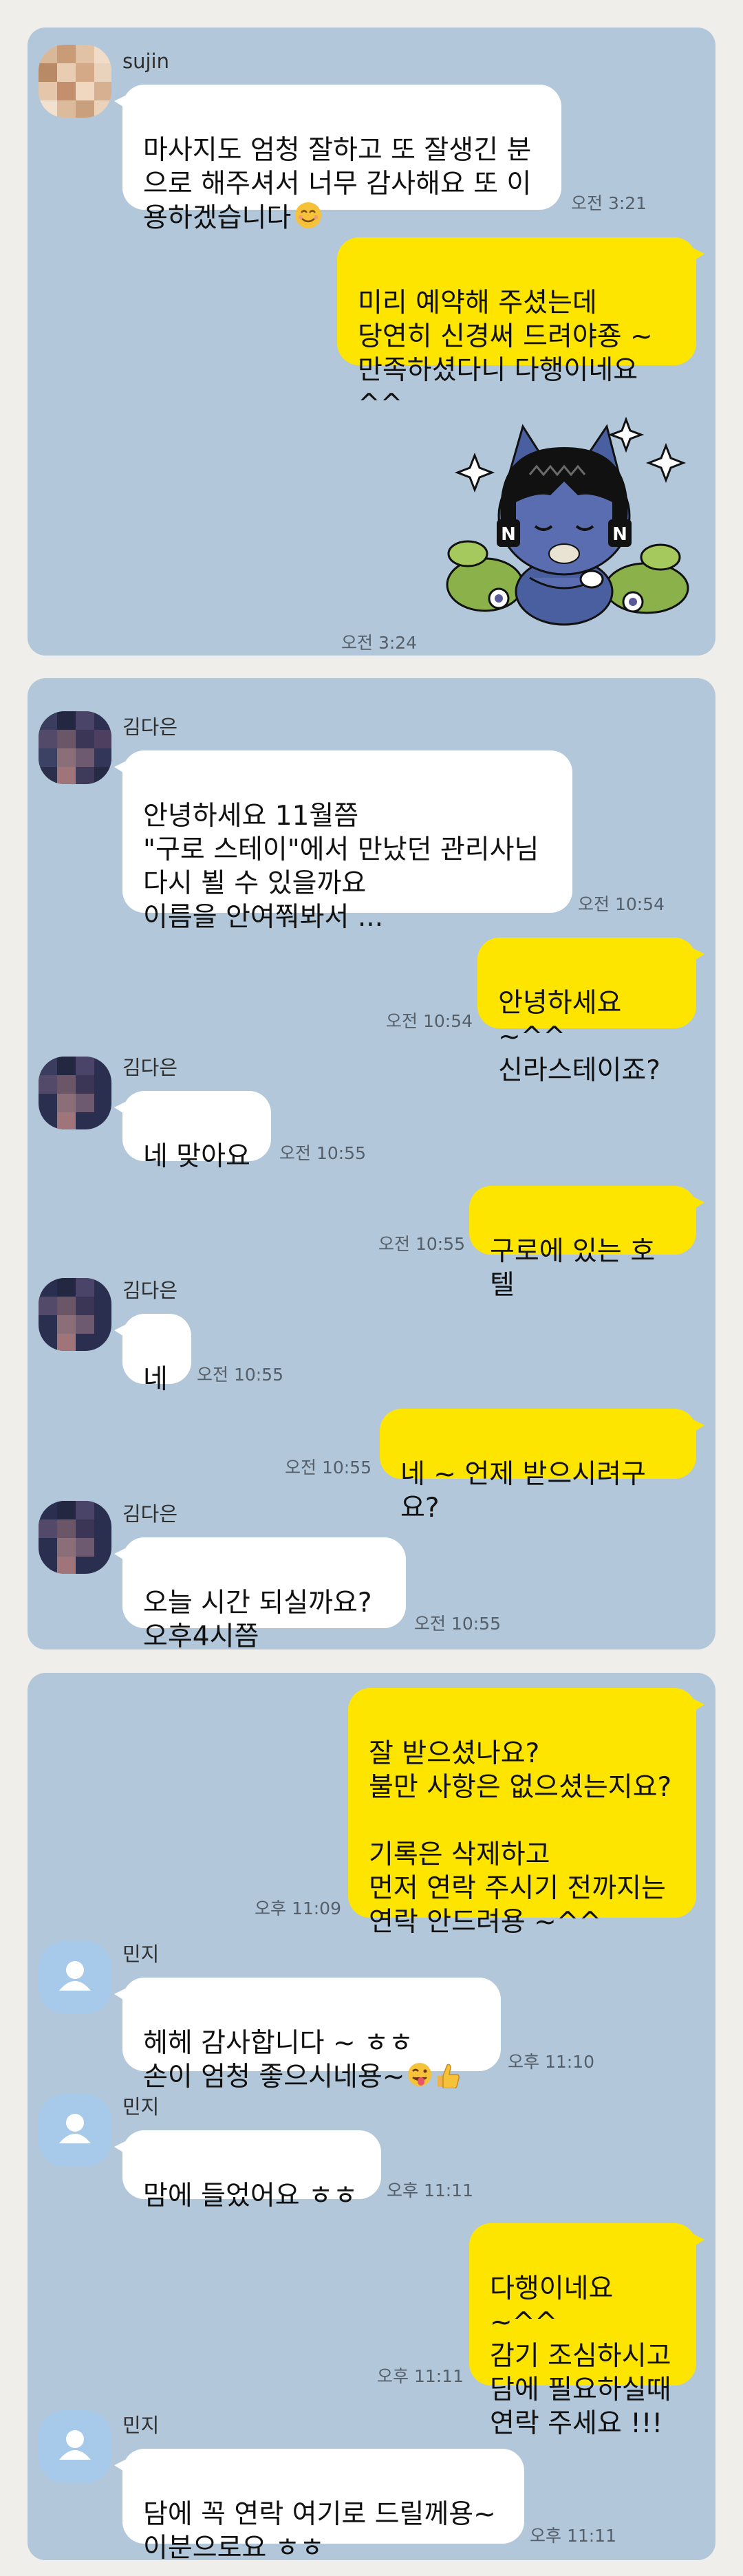  Describe the element at coordinates (573, 1268) in the screenshot. I see `message-text: 구로에 있는 호텔` at that location.